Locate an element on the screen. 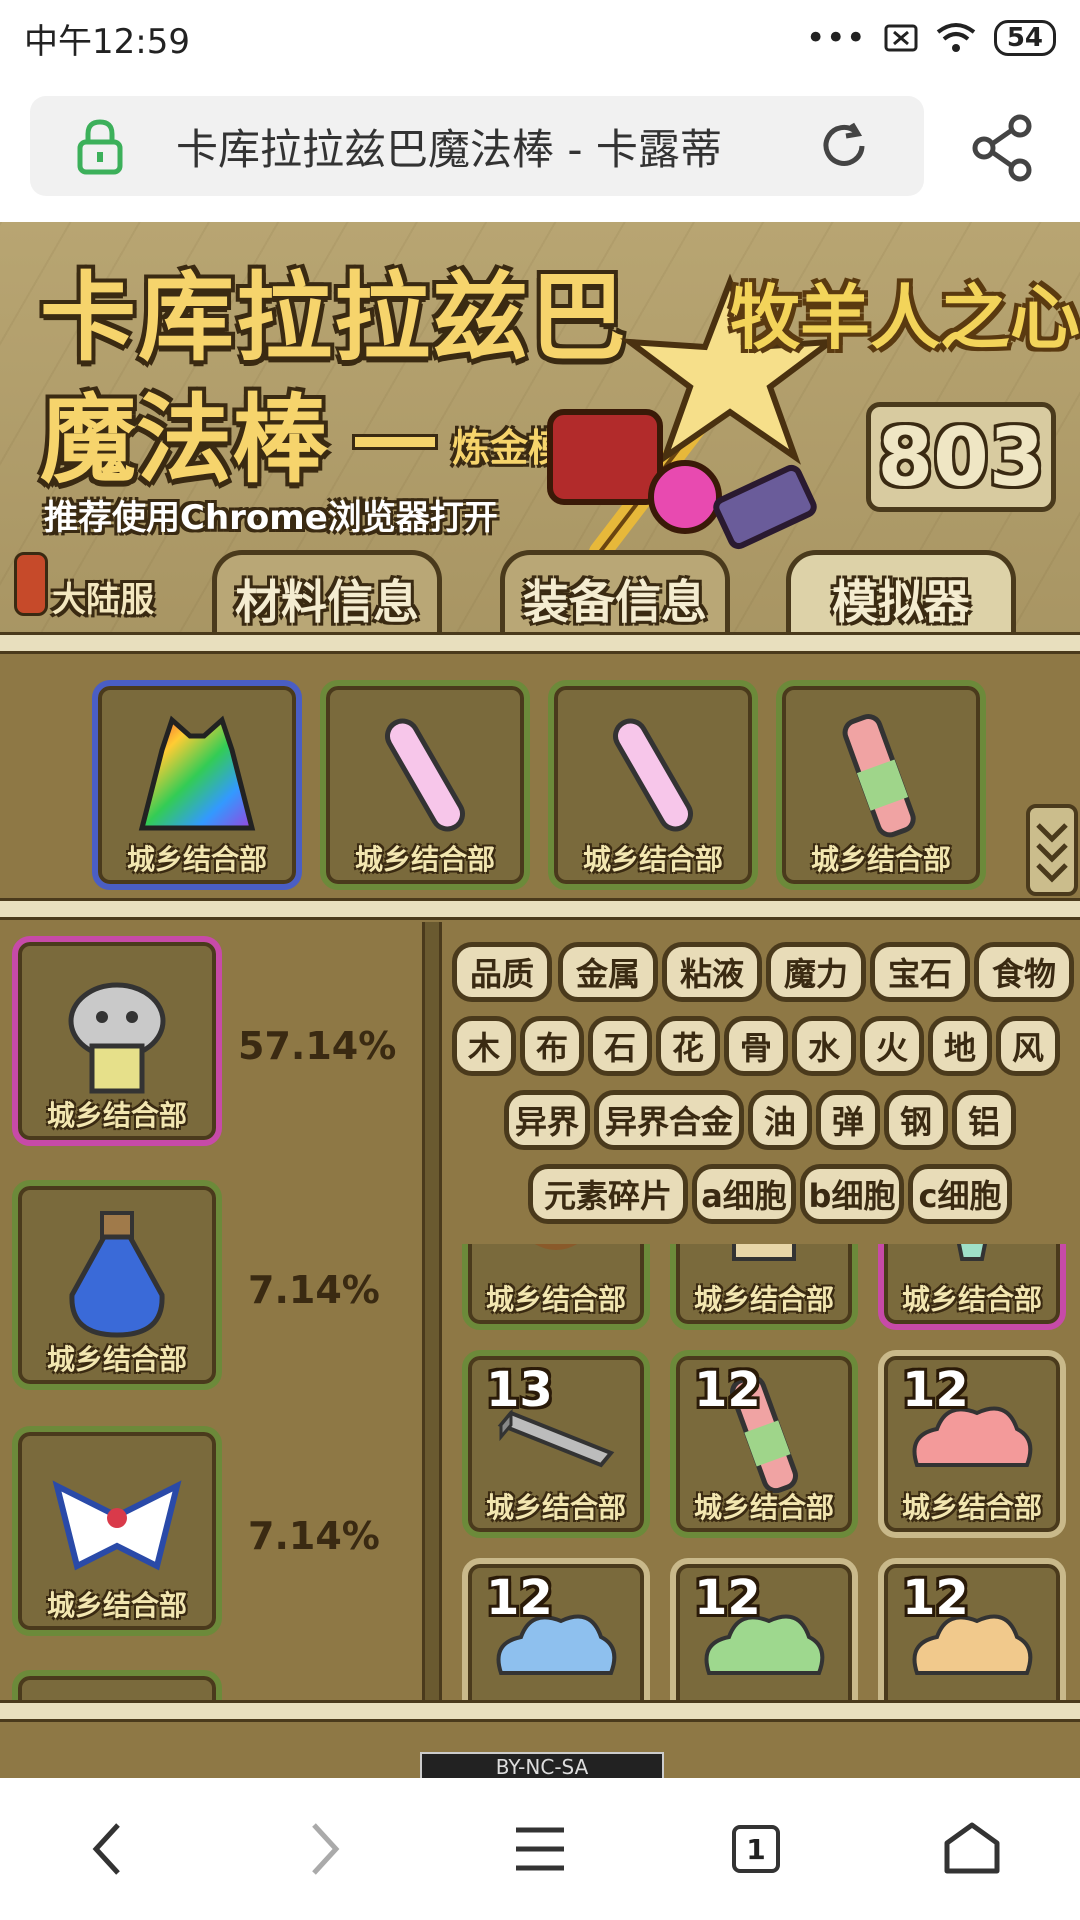 This screenshot has width=1080, height=1920. tabs-button: 1 is located at coordinates (756, 1849).